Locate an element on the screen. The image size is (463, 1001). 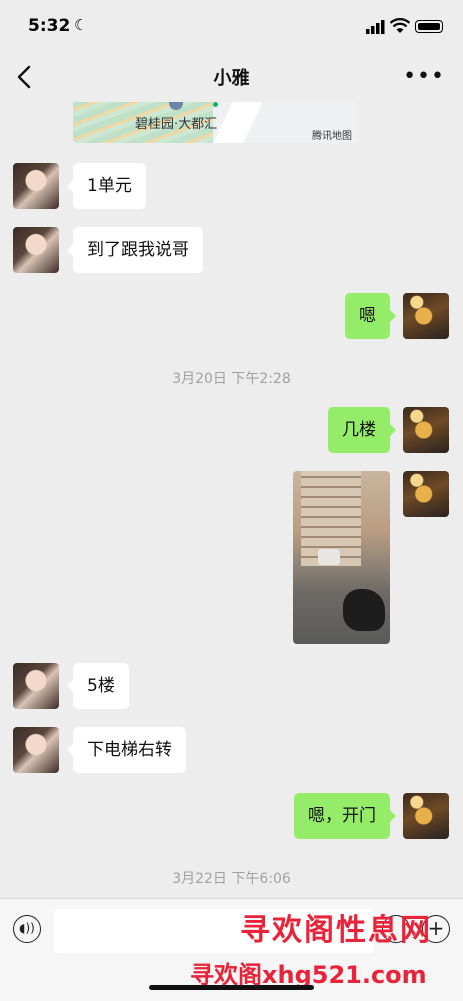
timestamp: 3月22日 下午6:06 is located at coordinates (231, 879).